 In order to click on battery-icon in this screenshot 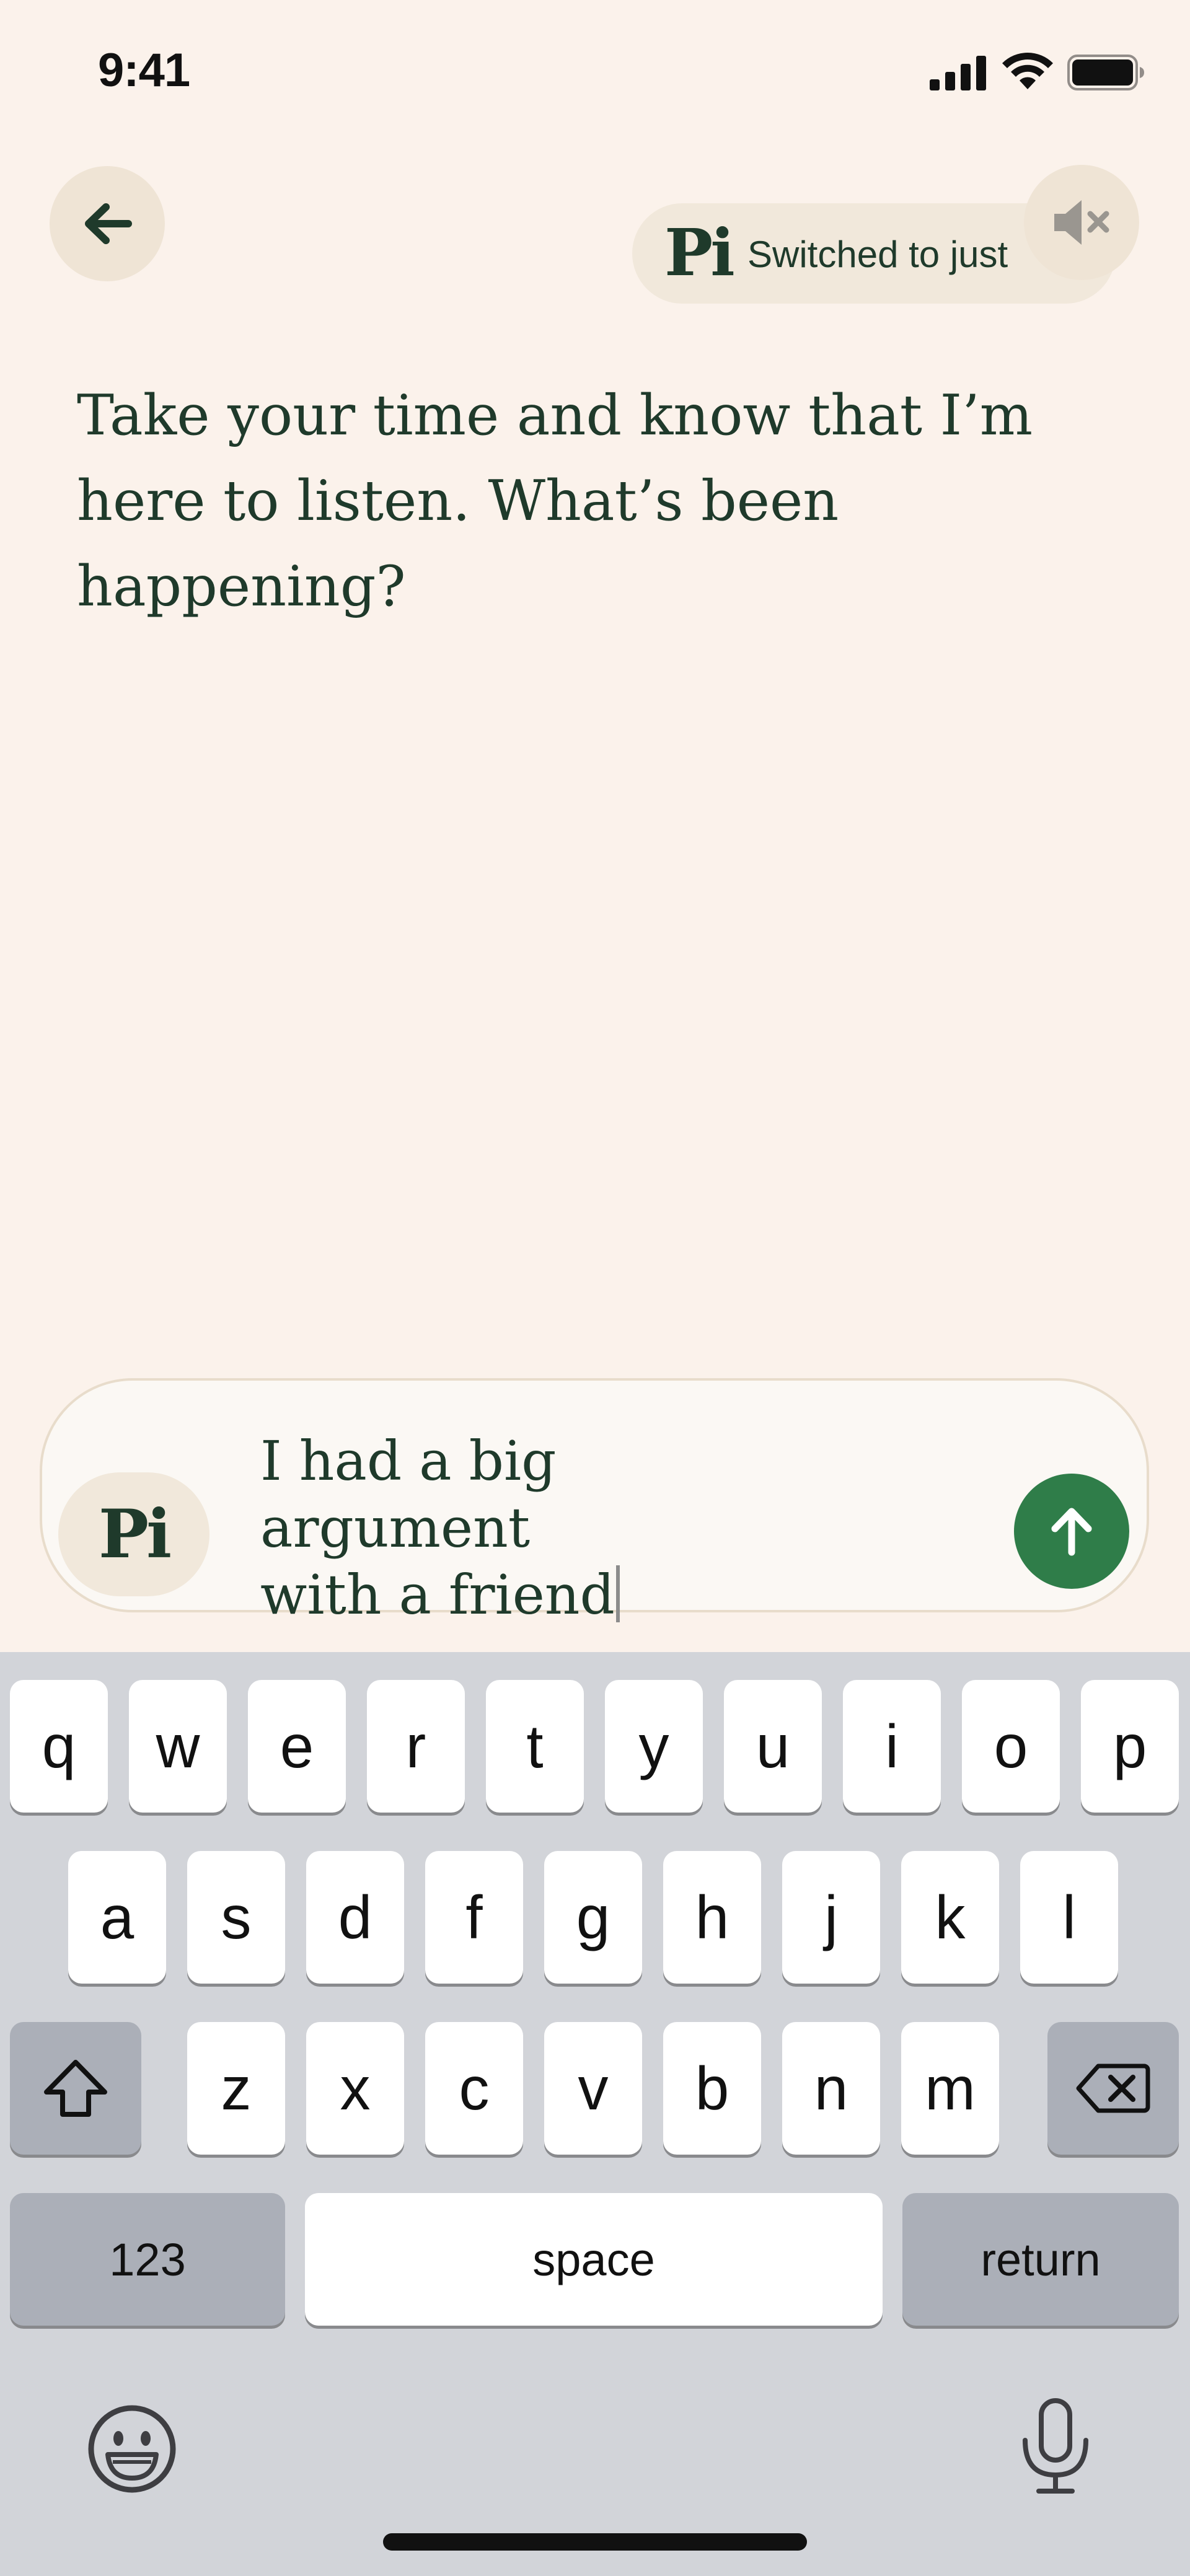, I will do `click(1105, 72)`.